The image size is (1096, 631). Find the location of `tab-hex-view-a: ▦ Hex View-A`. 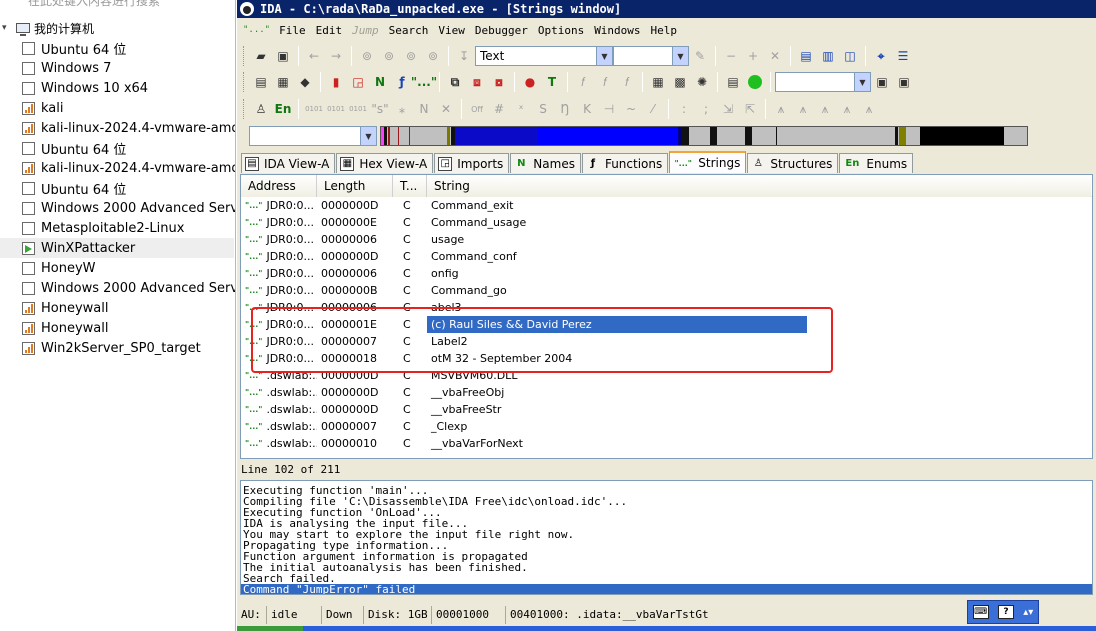

tab-hex-view-a: ▦ Hex View-A is located at coordinates (385, 163).